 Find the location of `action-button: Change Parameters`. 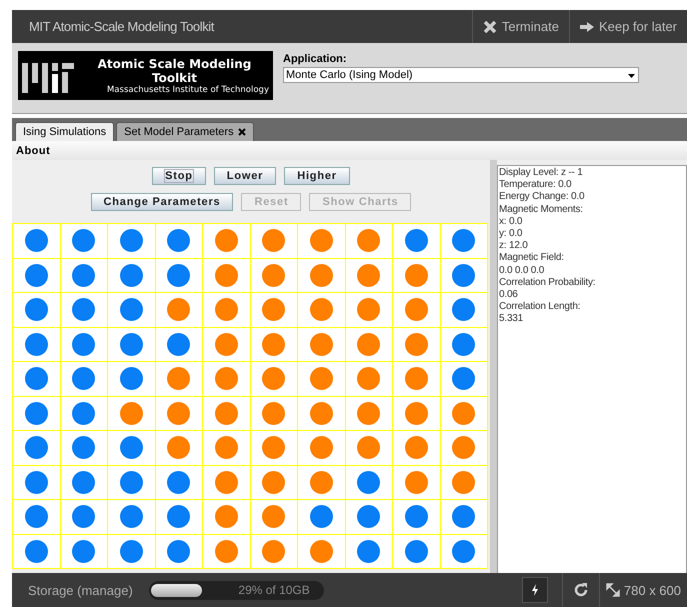

action-button: Change Parameters is located at coordinates (162, 202).